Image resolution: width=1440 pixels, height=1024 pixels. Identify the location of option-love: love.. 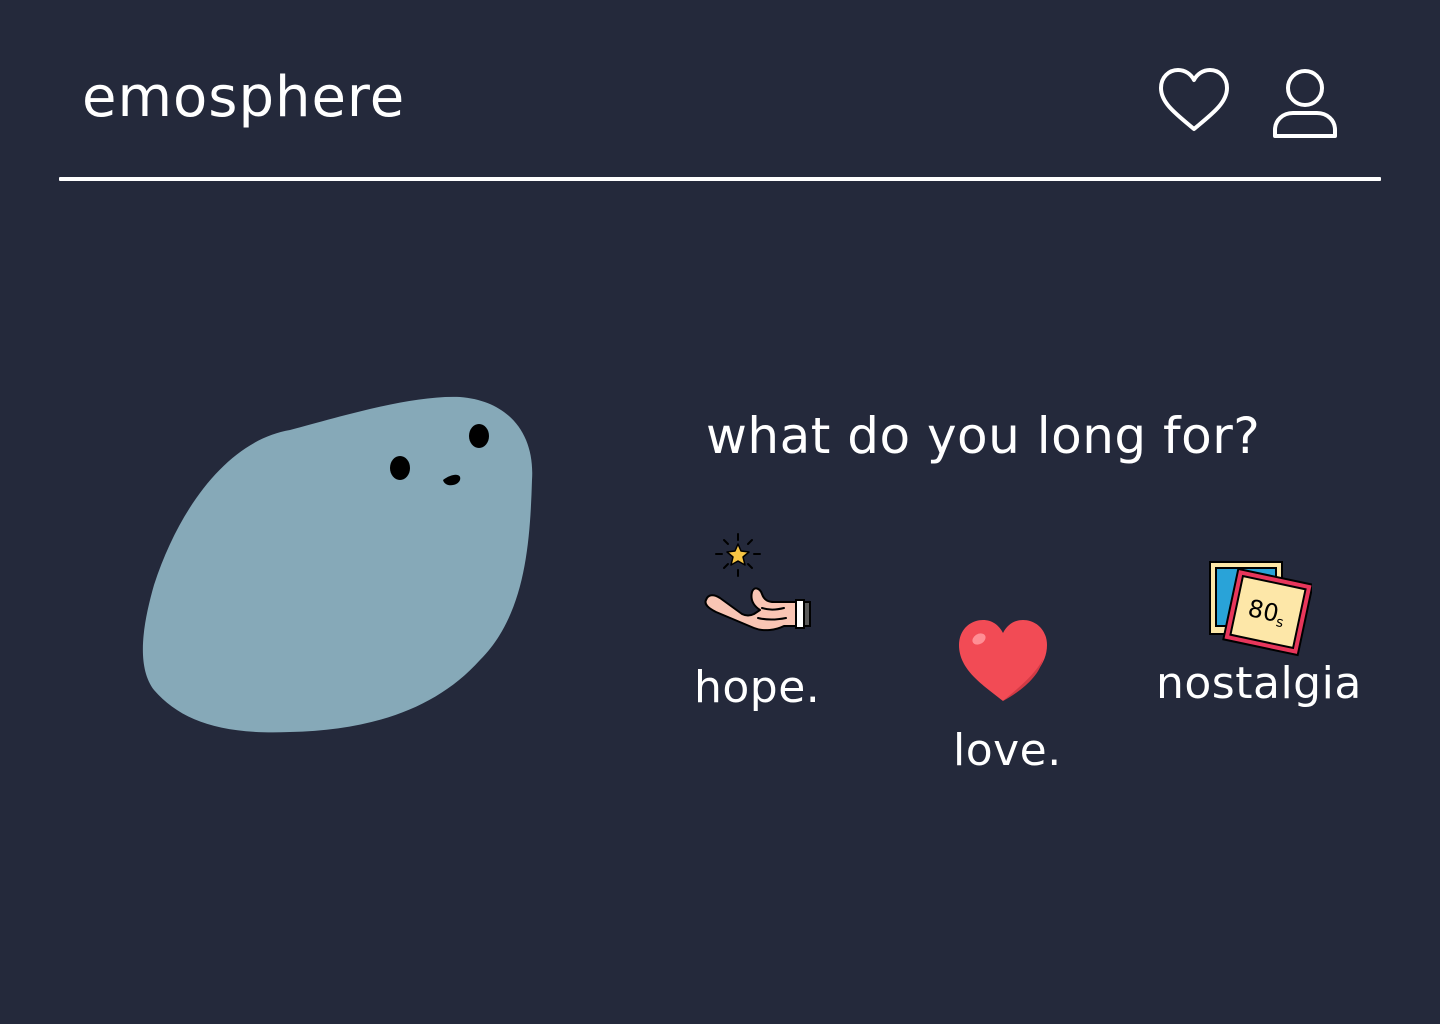
(1005, 700).